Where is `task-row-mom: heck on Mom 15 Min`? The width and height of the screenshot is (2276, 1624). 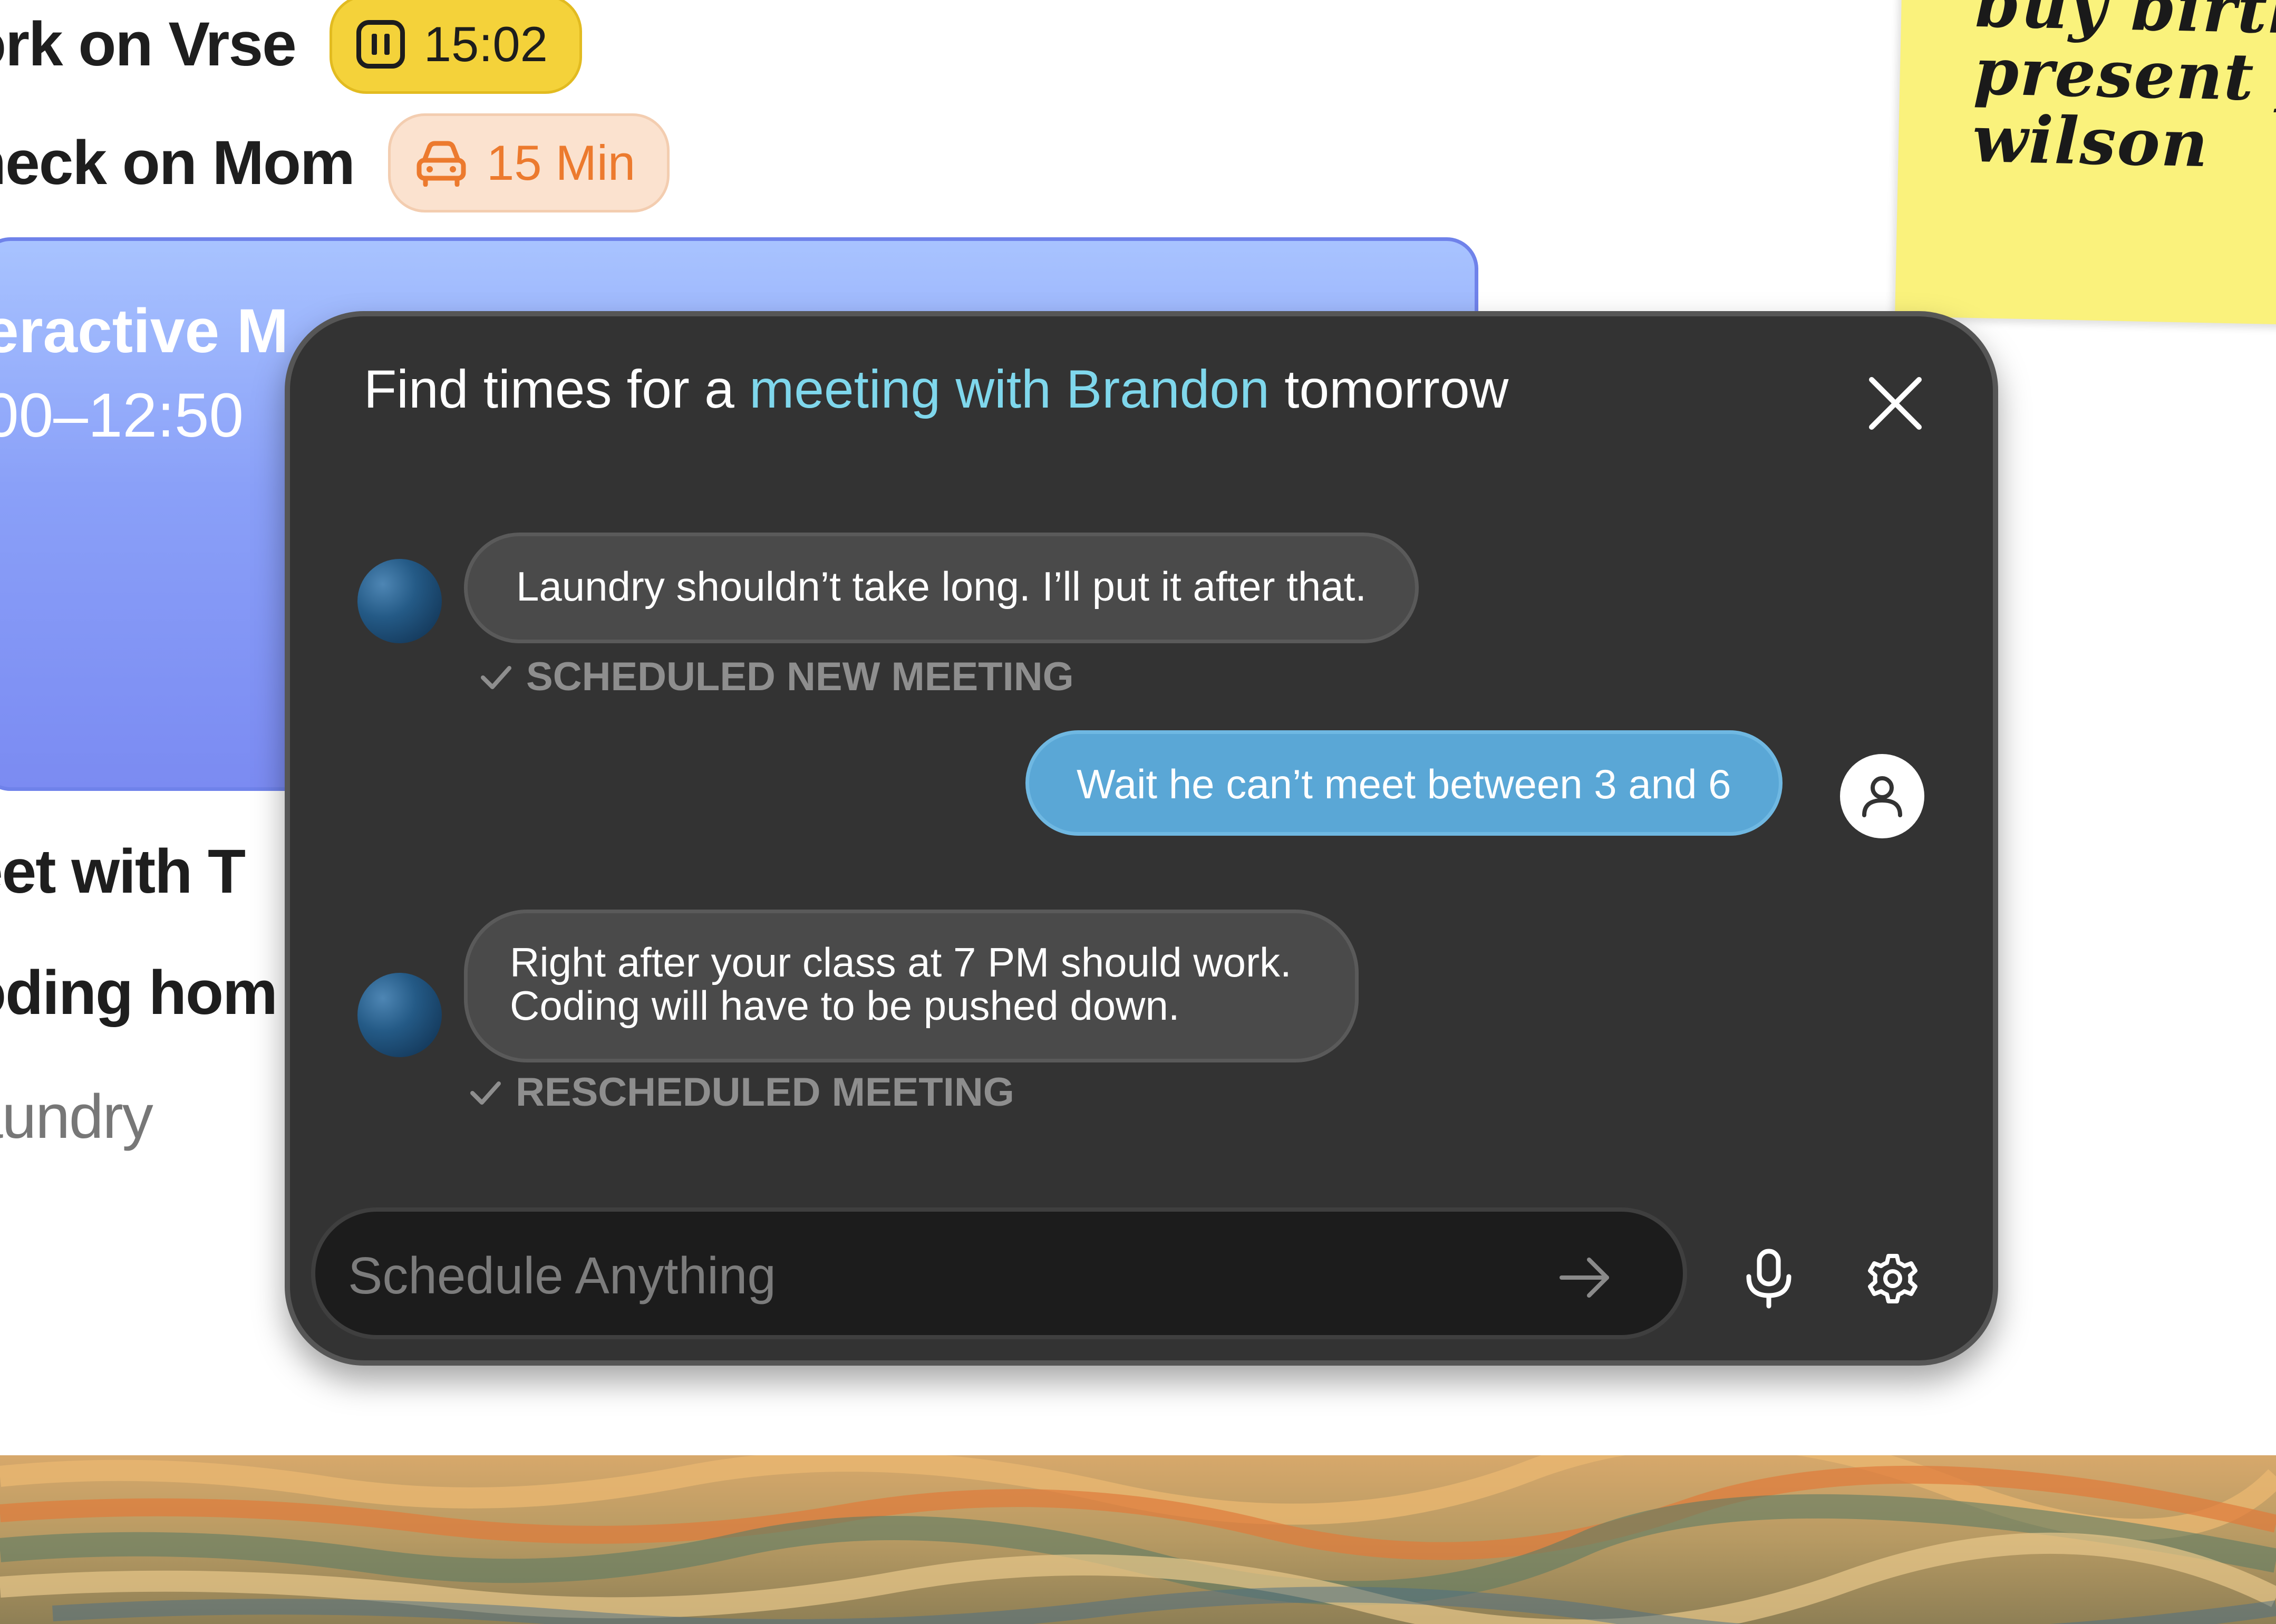
task-row-mom: heck on Mom 15 Min is located at coordinates (335, 162).